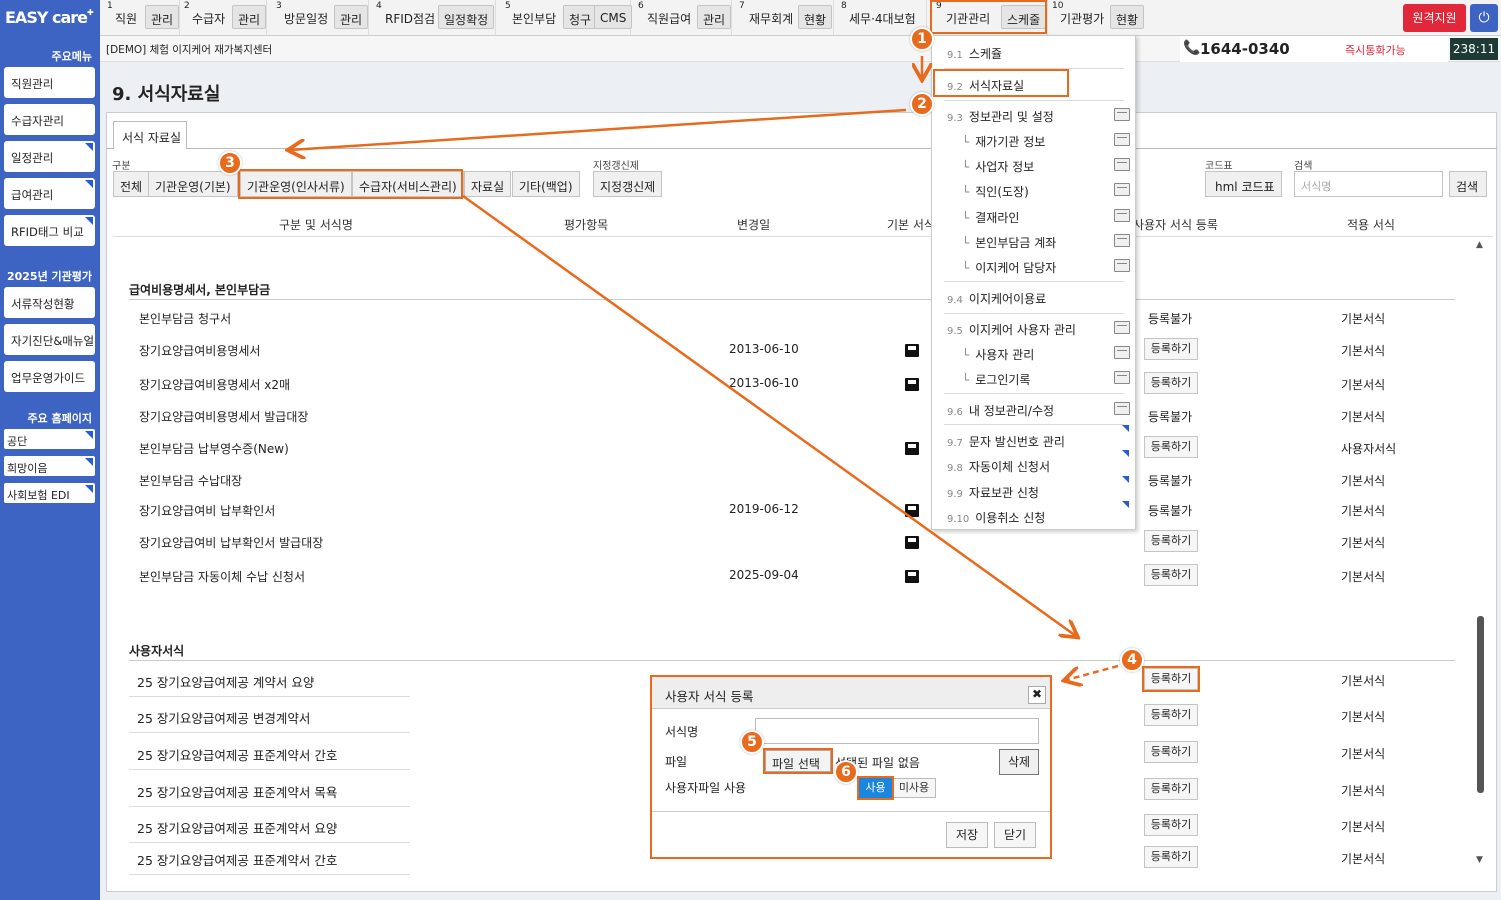  What do you see at coordinates (998, 166) in the screenshot?
I see `dropdown-subitem: └ 사업자 정보` at bounding box center [998, 166].